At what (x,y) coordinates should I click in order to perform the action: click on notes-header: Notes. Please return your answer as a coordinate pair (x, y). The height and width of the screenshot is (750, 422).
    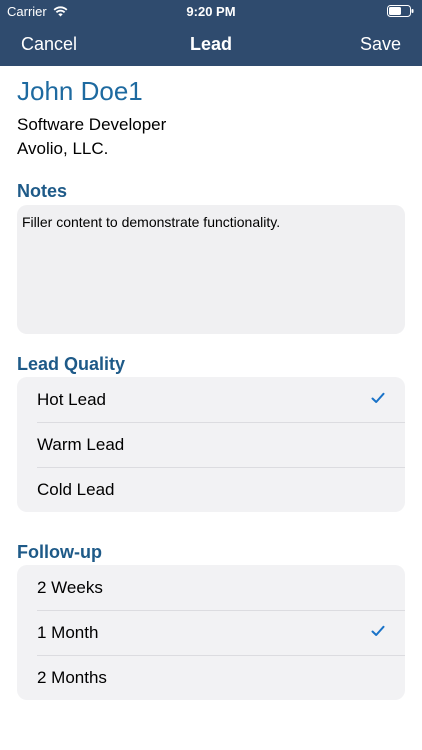
    Looking at the image, I should click on (42, 191).